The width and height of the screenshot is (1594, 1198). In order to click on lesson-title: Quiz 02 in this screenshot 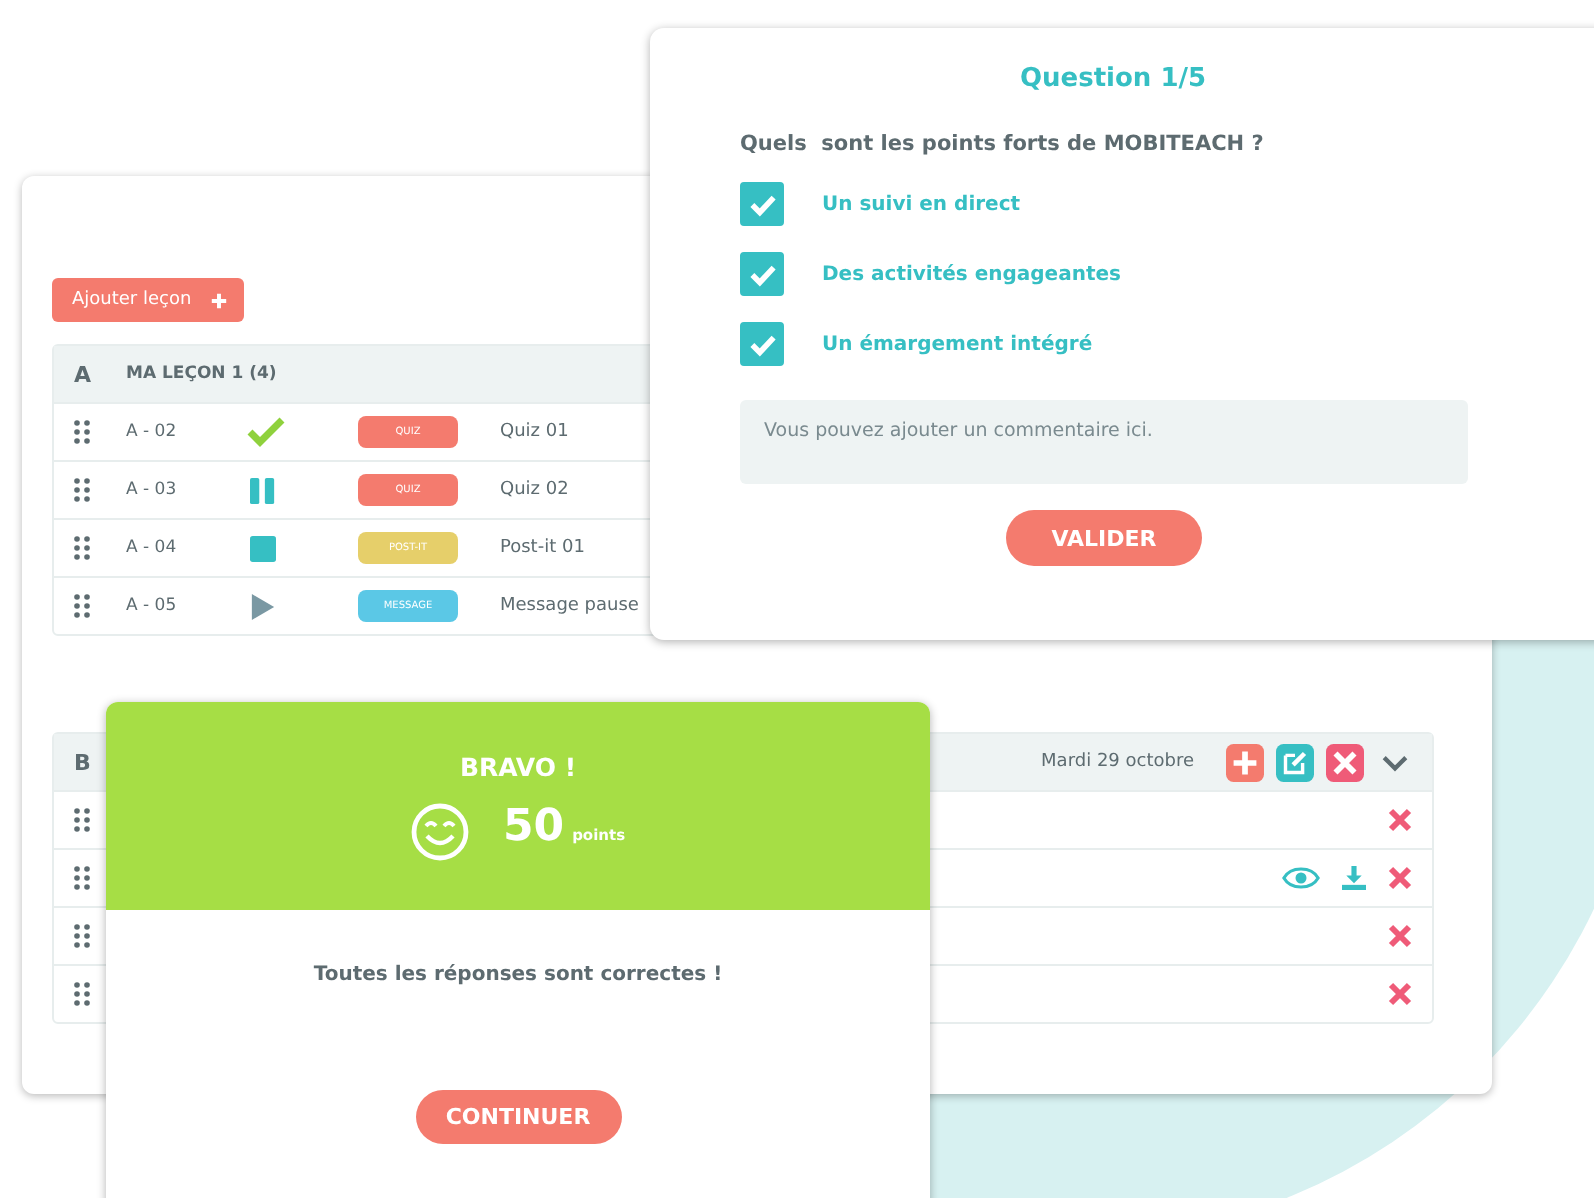, I will do `click(534, 490)`.